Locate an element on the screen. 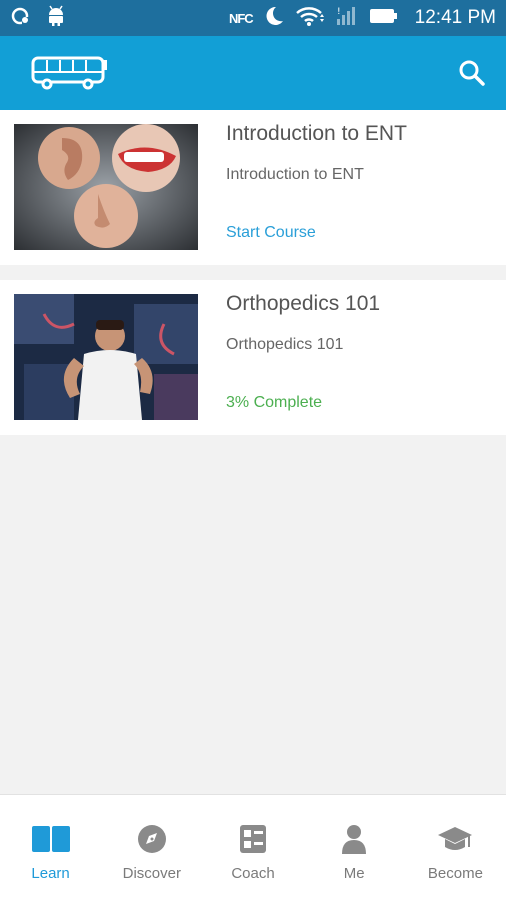 The height and width of the screenshot is (900, 506). android-icon is located at coordinates (56, 18).